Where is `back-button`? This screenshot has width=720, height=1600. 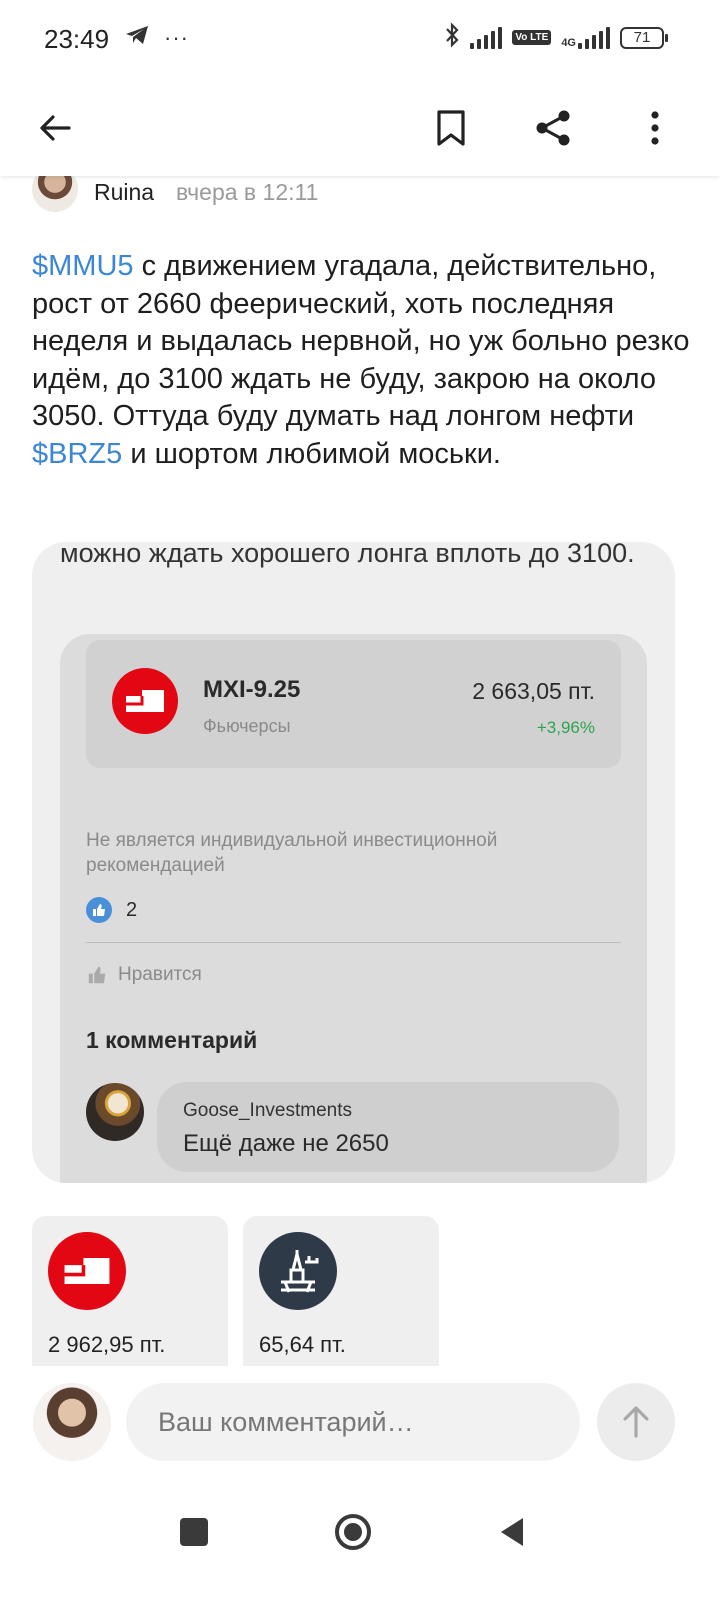
back-button is located at coordinates (55, 128).